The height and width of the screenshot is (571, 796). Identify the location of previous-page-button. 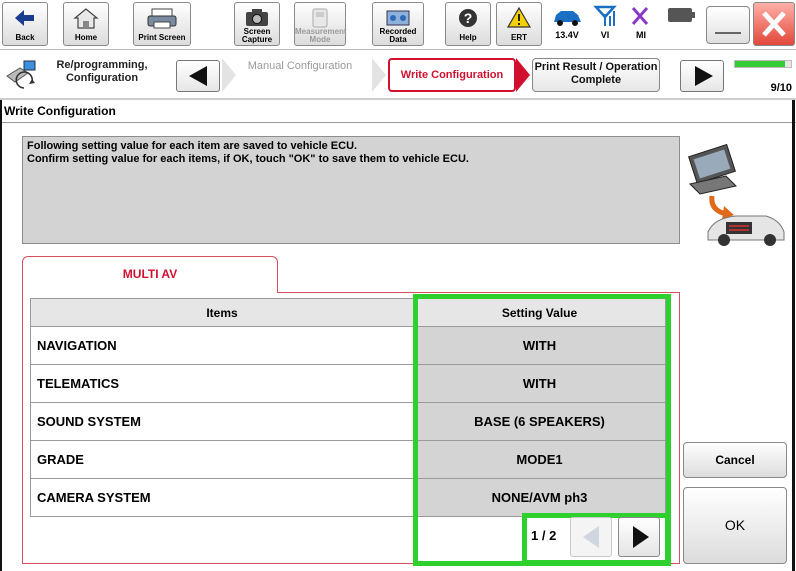
(591, 537).